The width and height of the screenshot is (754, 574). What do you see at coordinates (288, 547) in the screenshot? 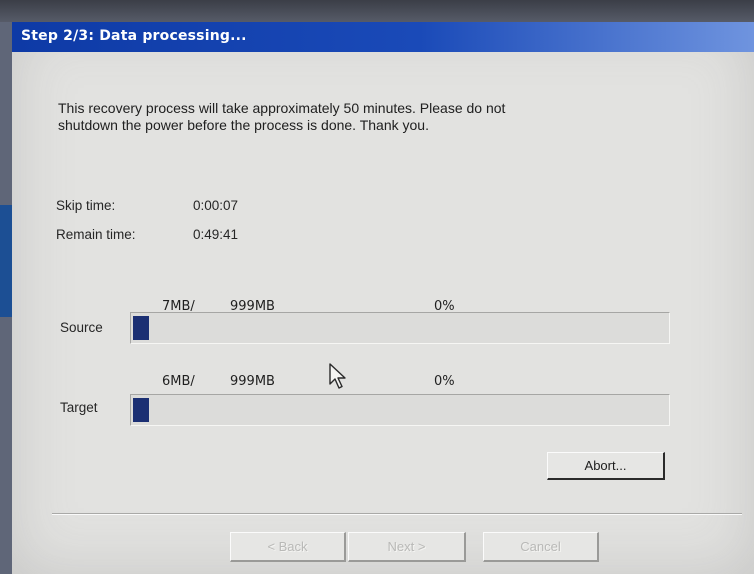
I see `back-button: < Back` at bounding box center [288, 547].